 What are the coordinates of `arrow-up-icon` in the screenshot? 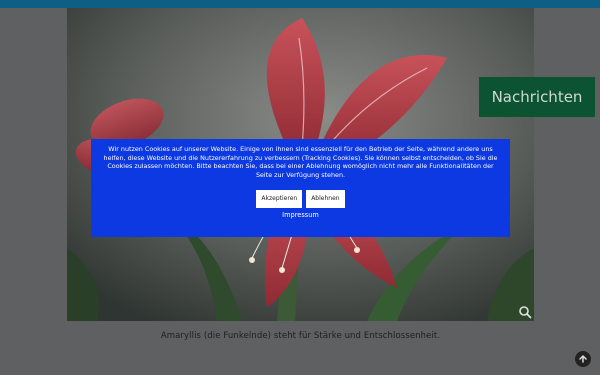 It's located at (583, 358).